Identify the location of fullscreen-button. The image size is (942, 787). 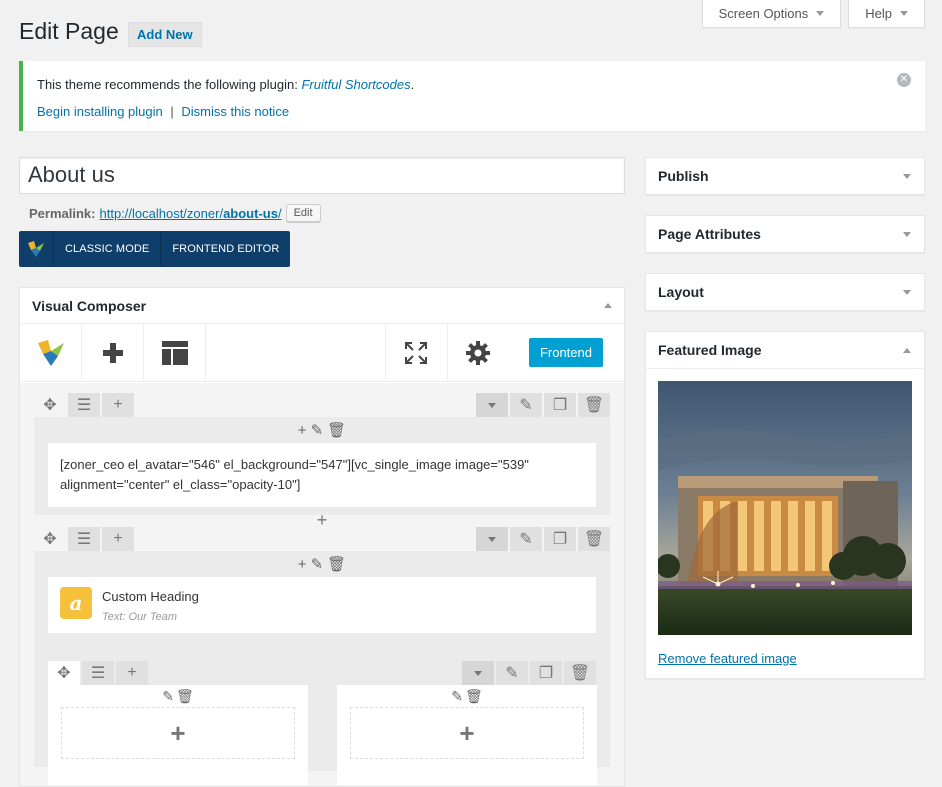
(415, 352).